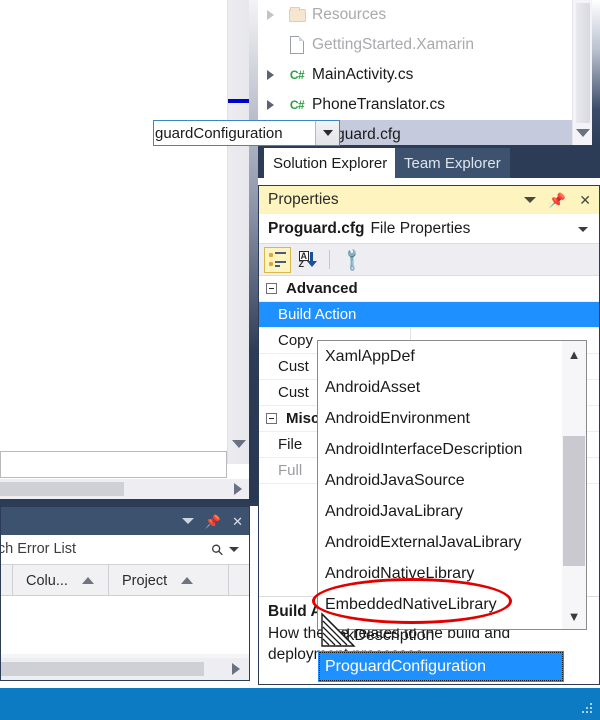  I want to click on error-list-panel: 📌 ✕ arch Error List ⚲ Colu... Project, so click(125, 593).